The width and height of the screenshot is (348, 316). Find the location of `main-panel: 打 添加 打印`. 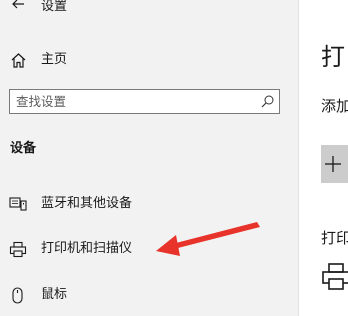

main-panel: 打 添加 打印 is located at coordinates (323, 158).